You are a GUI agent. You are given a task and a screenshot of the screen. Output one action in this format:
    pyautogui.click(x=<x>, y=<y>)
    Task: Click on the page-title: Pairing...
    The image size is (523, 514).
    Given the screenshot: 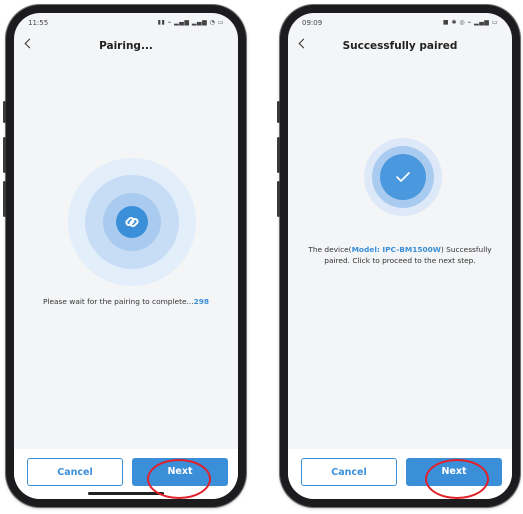 What is the action you would take?
    pyautogui.click(x=126, y=46)
    